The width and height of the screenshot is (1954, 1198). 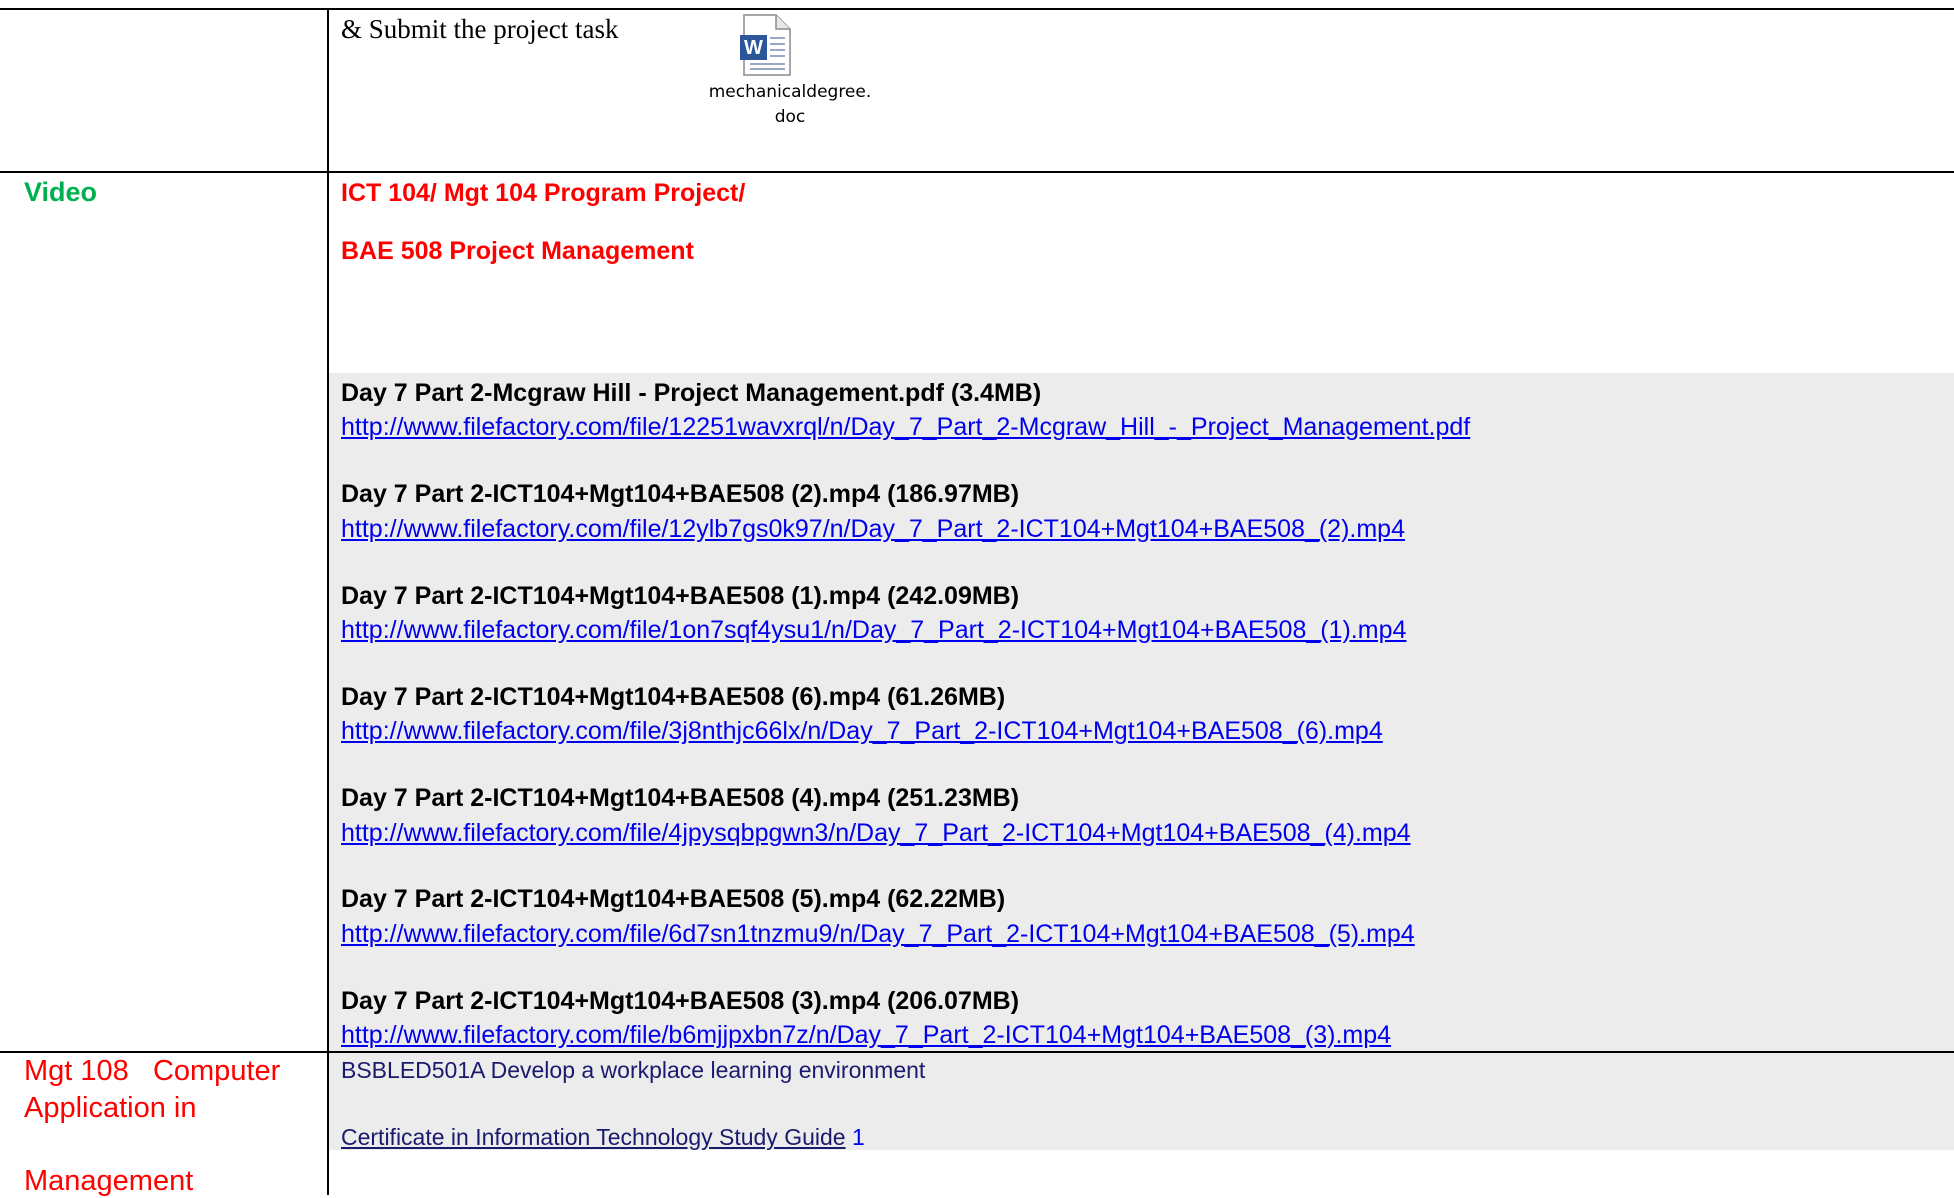 I want to click on attachment-item: W mechanicaldegree. doc, so click(x=790, y=74).